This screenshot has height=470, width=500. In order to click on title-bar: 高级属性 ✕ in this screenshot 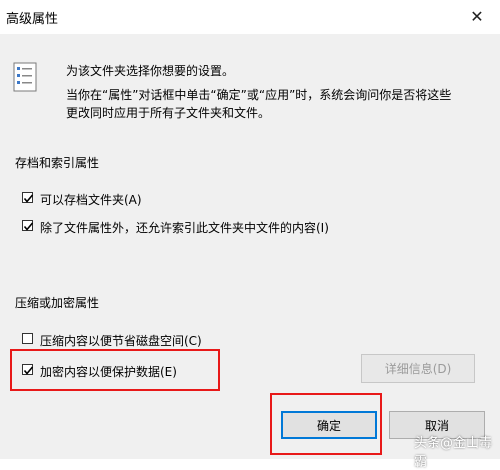, I will do `click(250, 16)`.